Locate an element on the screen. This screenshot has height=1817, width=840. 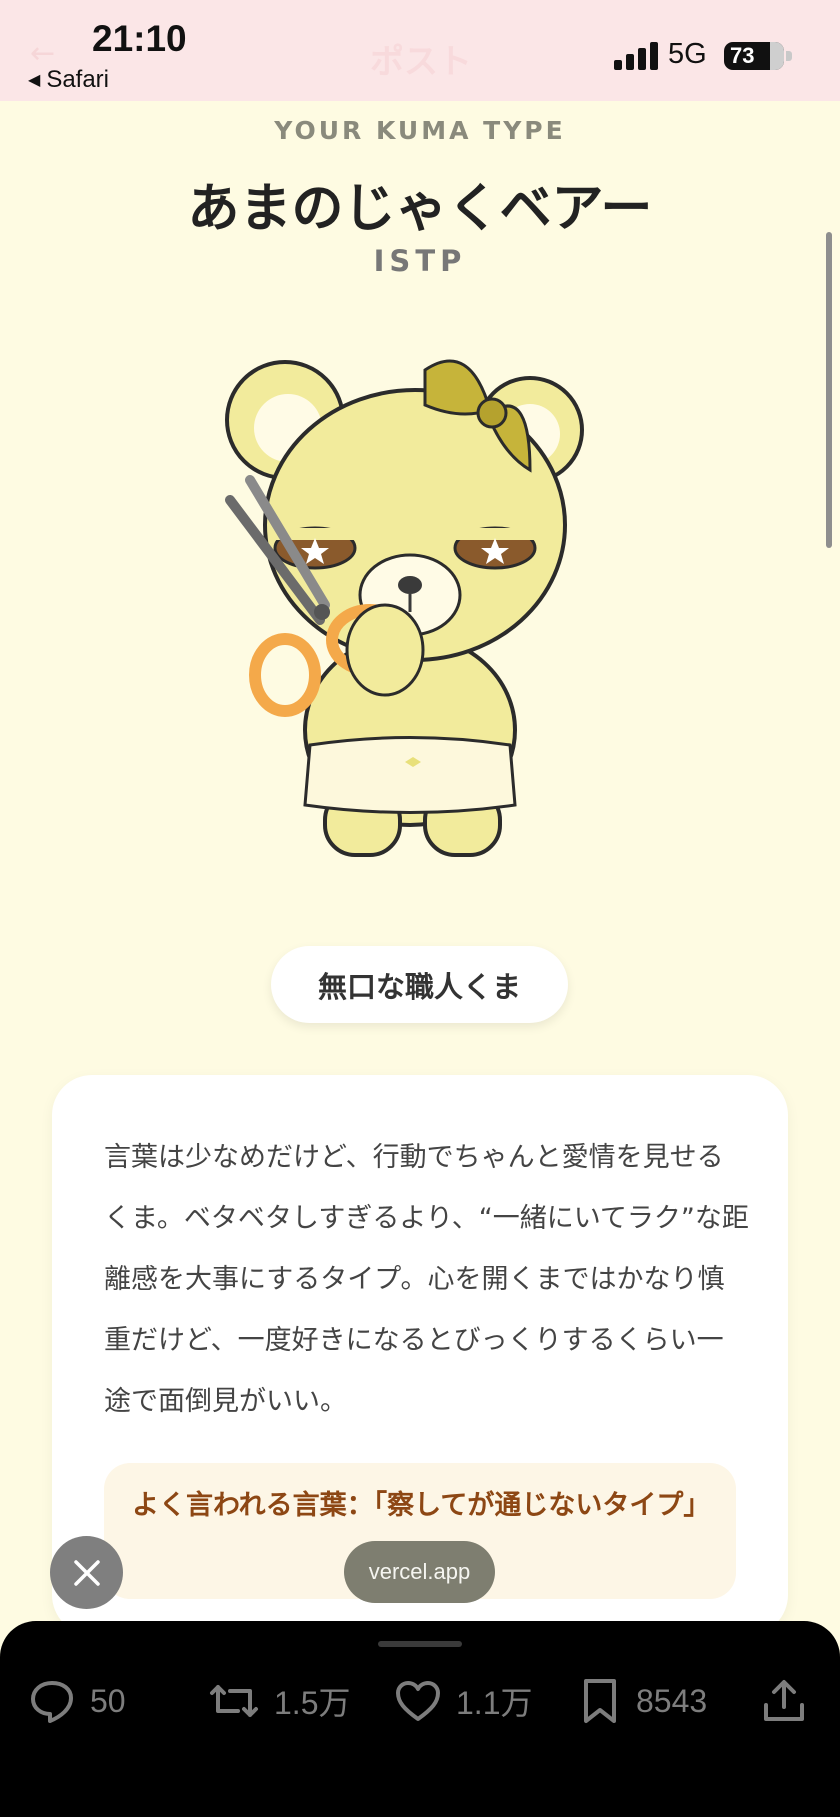
battery-level: 73 is located at coordinates (742, 55).